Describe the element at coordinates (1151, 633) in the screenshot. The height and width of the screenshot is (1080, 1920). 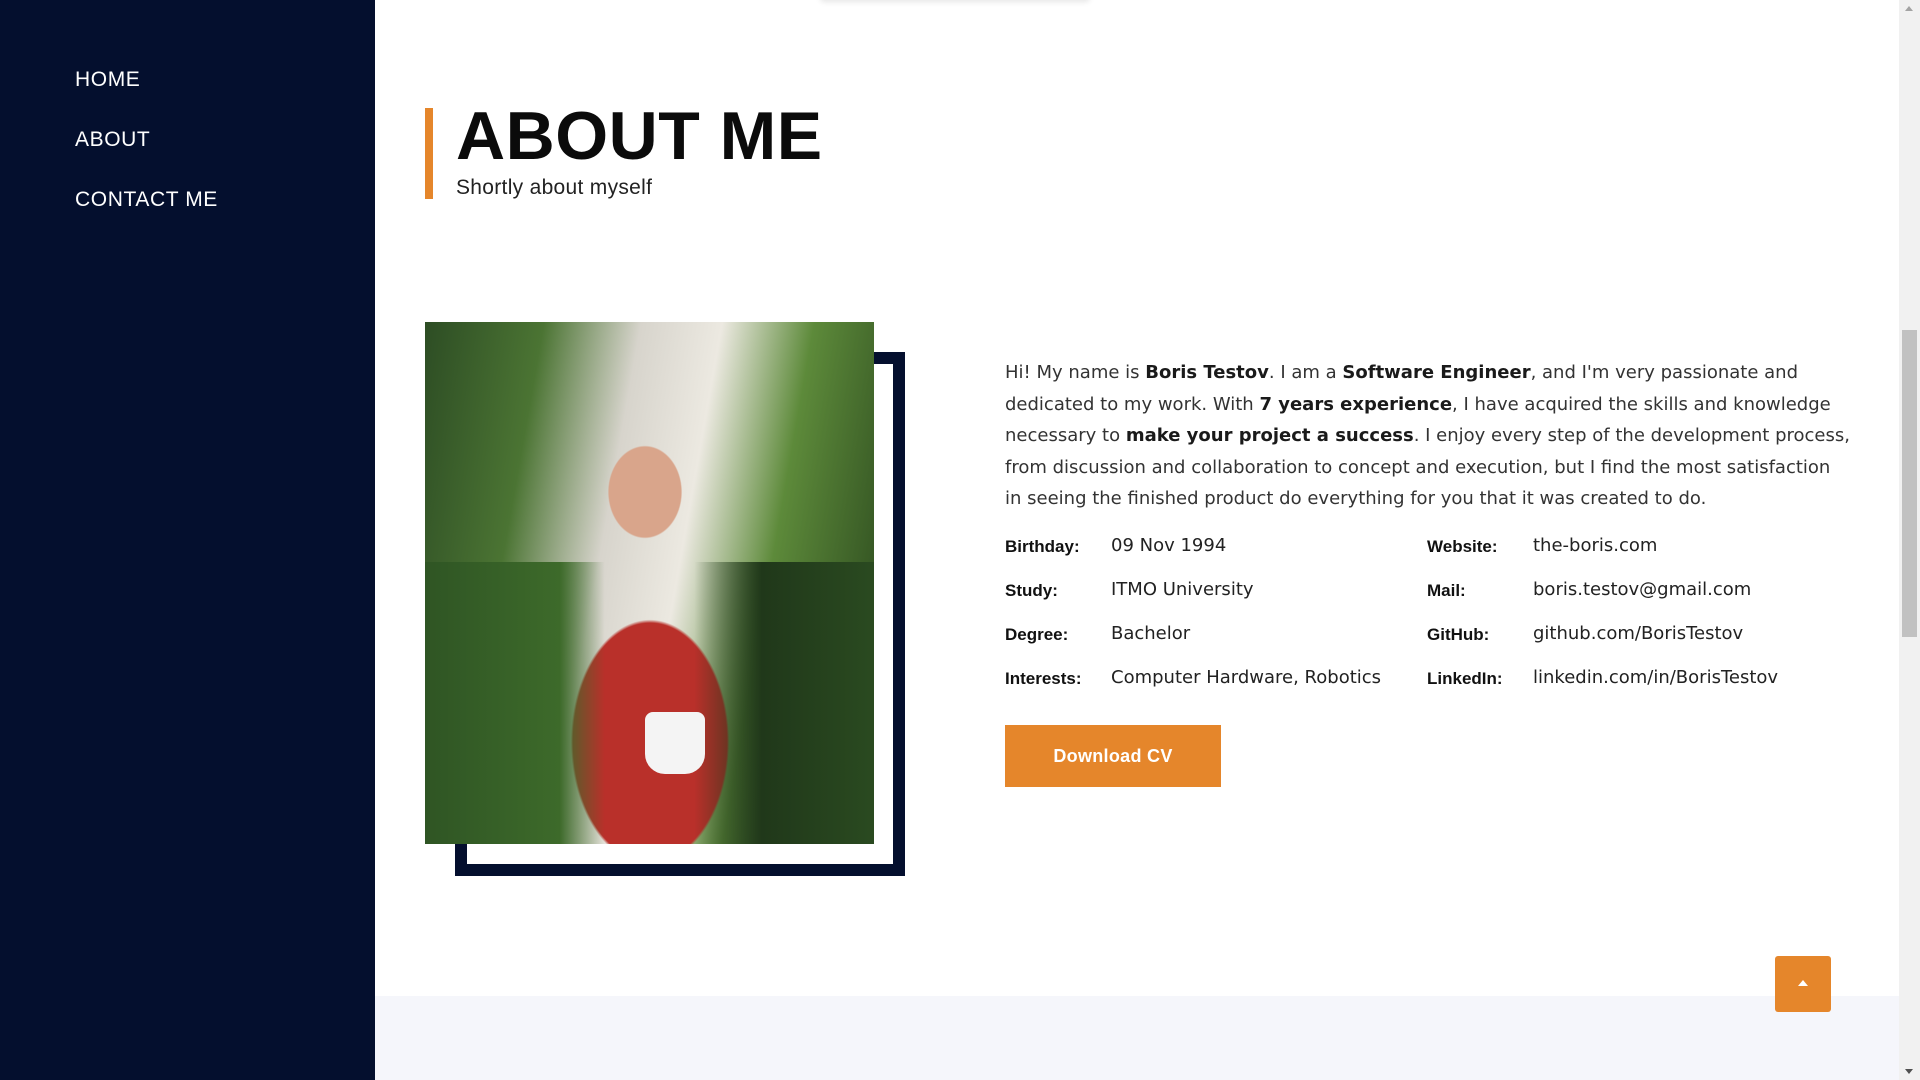
I see `info-value: Bachelor` at that location.